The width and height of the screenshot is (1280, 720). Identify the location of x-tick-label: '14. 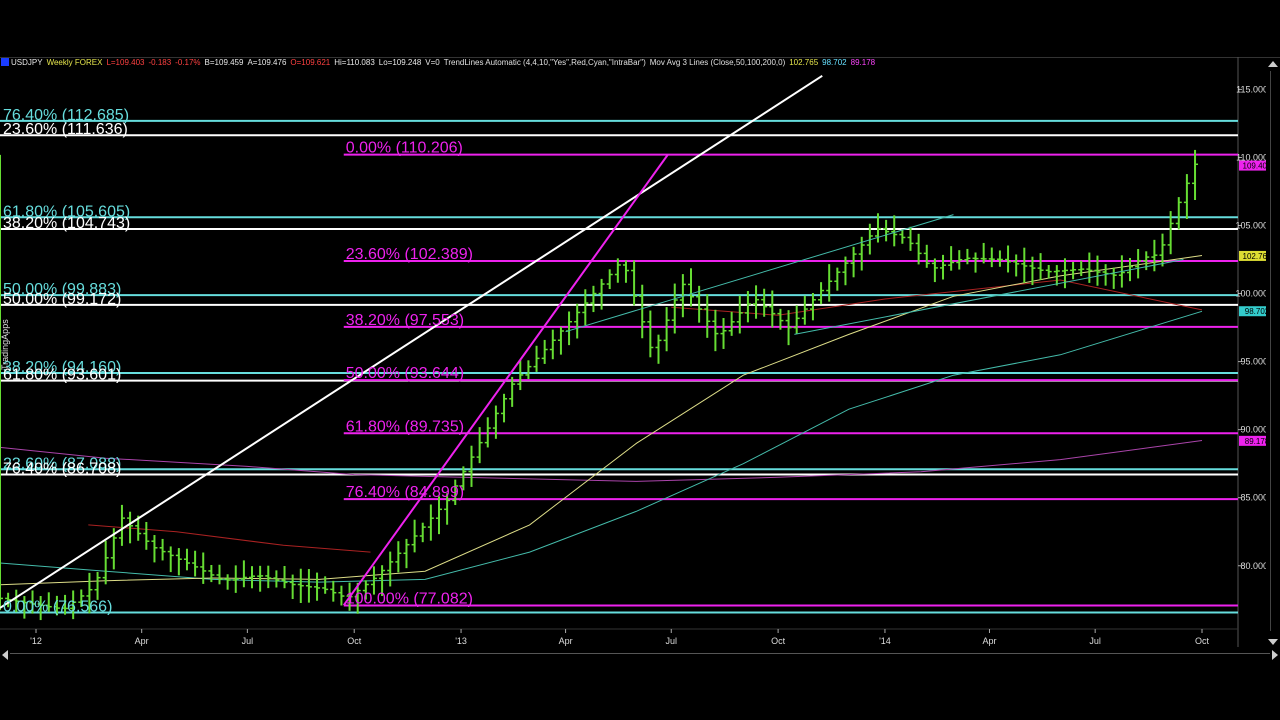
(885, 641).